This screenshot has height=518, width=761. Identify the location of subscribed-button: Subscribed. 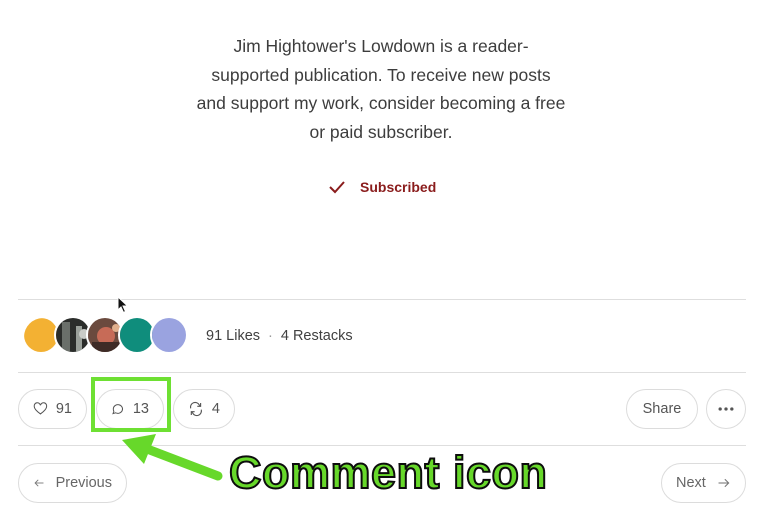
(382, 187).